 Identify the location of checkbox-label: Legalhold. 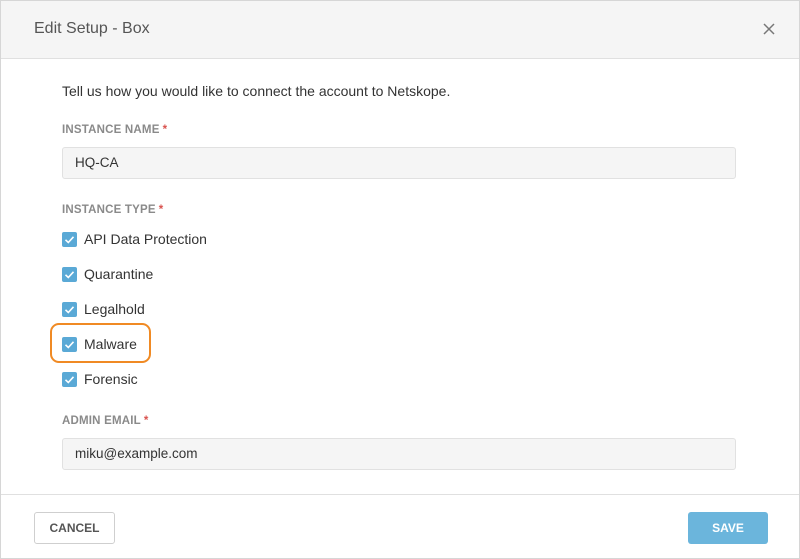
(114, 309).